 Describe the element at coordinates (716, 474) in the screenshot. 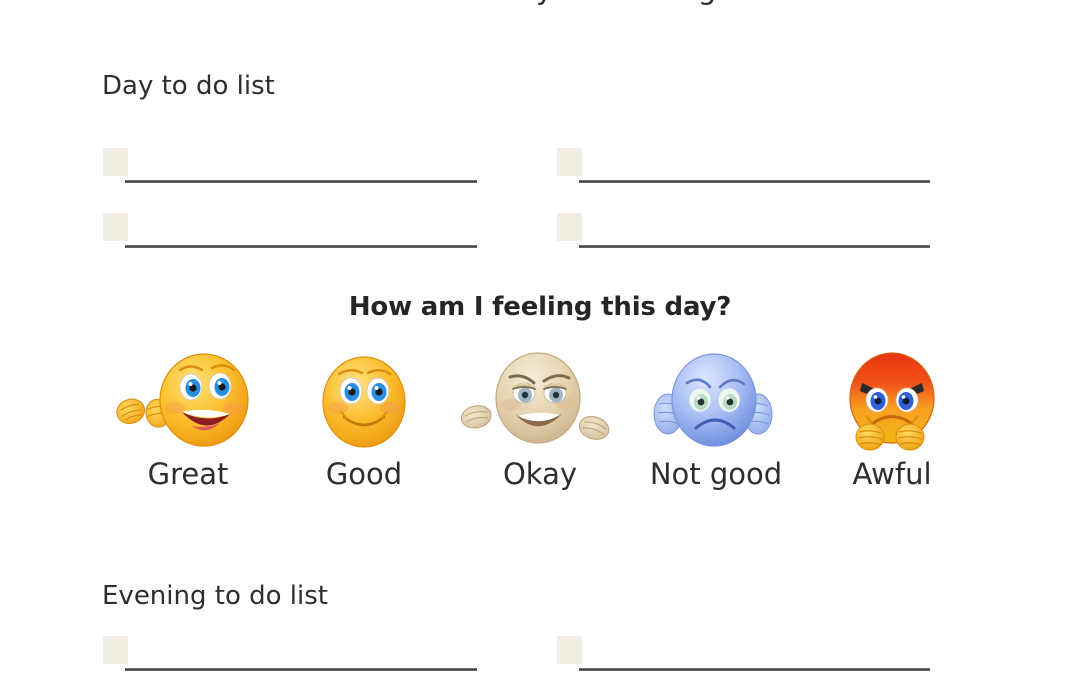

I see `mood-label-not-good: Not good` at that location.